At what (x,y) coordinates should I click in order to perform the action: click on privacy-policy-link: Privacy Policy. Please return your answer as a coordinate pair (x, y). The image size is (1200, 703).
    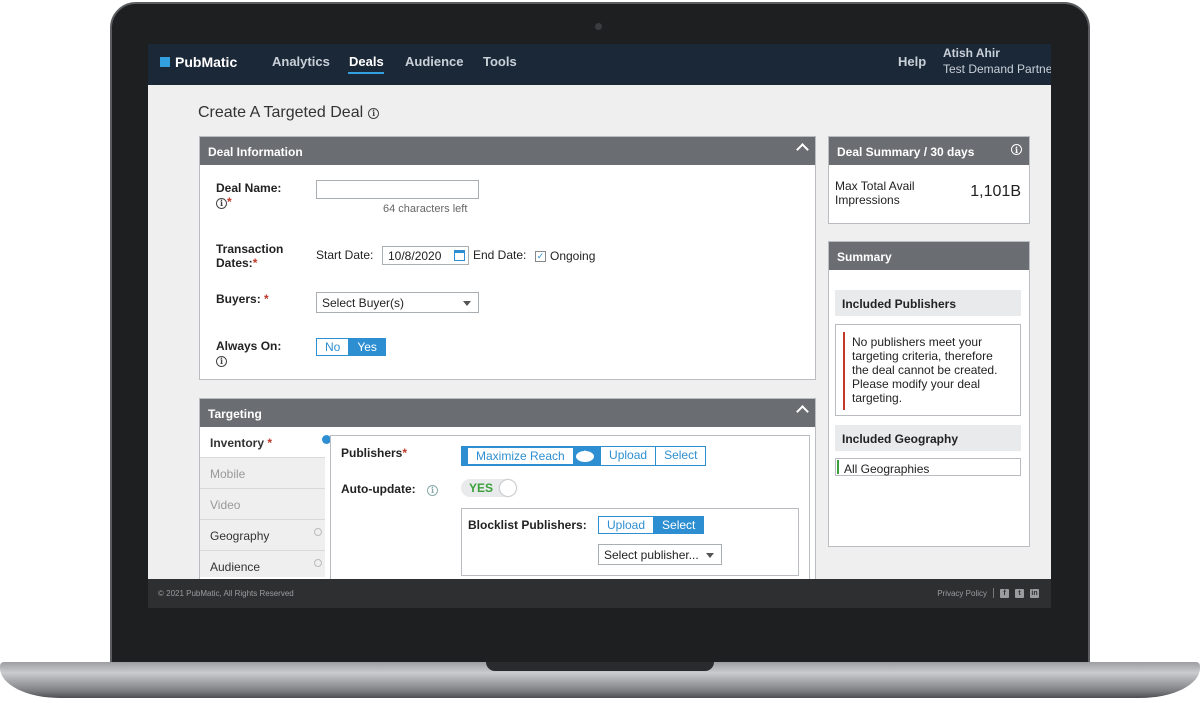
    Looking at the image, I should click on (962, 593).